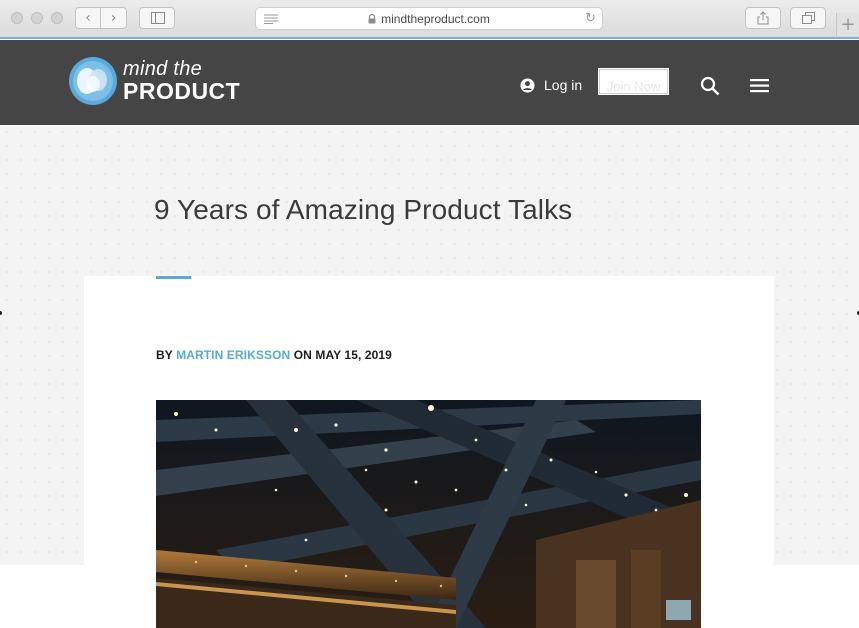 The height and width of the screenshot is (628, 859). I want to click on tabs-overview-icon, so click(808, 18).